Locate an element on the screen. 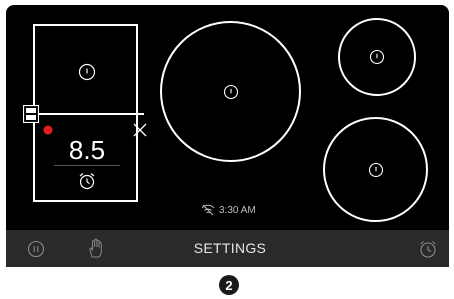  bridge-icon is located at coordinates (31, 114).